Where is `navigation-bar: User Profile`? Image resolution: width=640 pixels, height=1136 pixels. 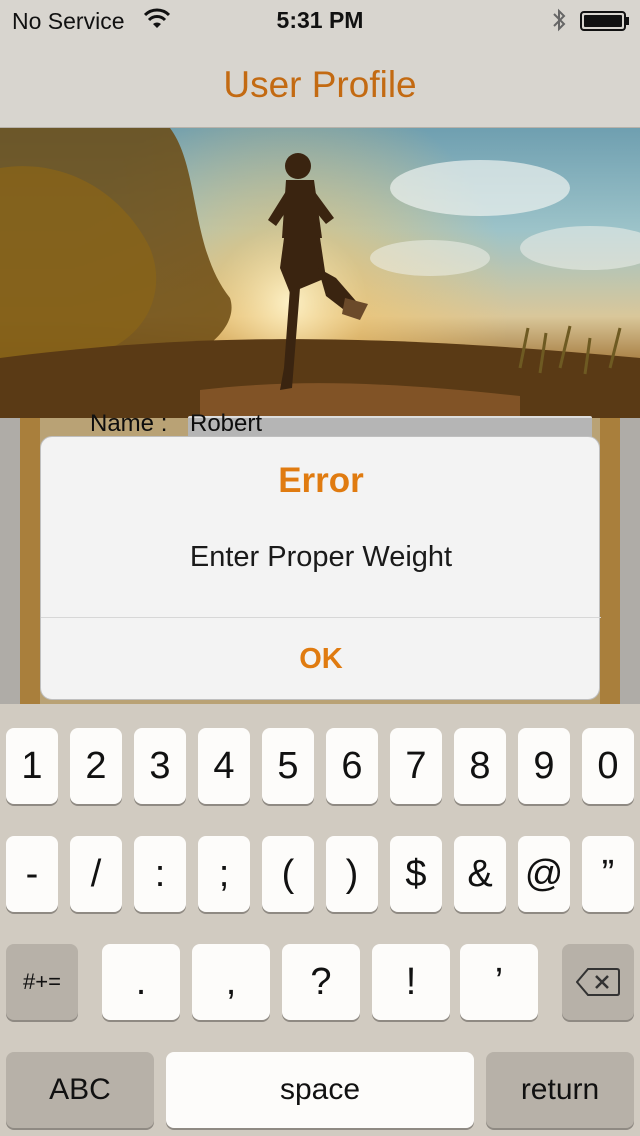
navigation-bar: User Profile is located at coordinates (320, 84).